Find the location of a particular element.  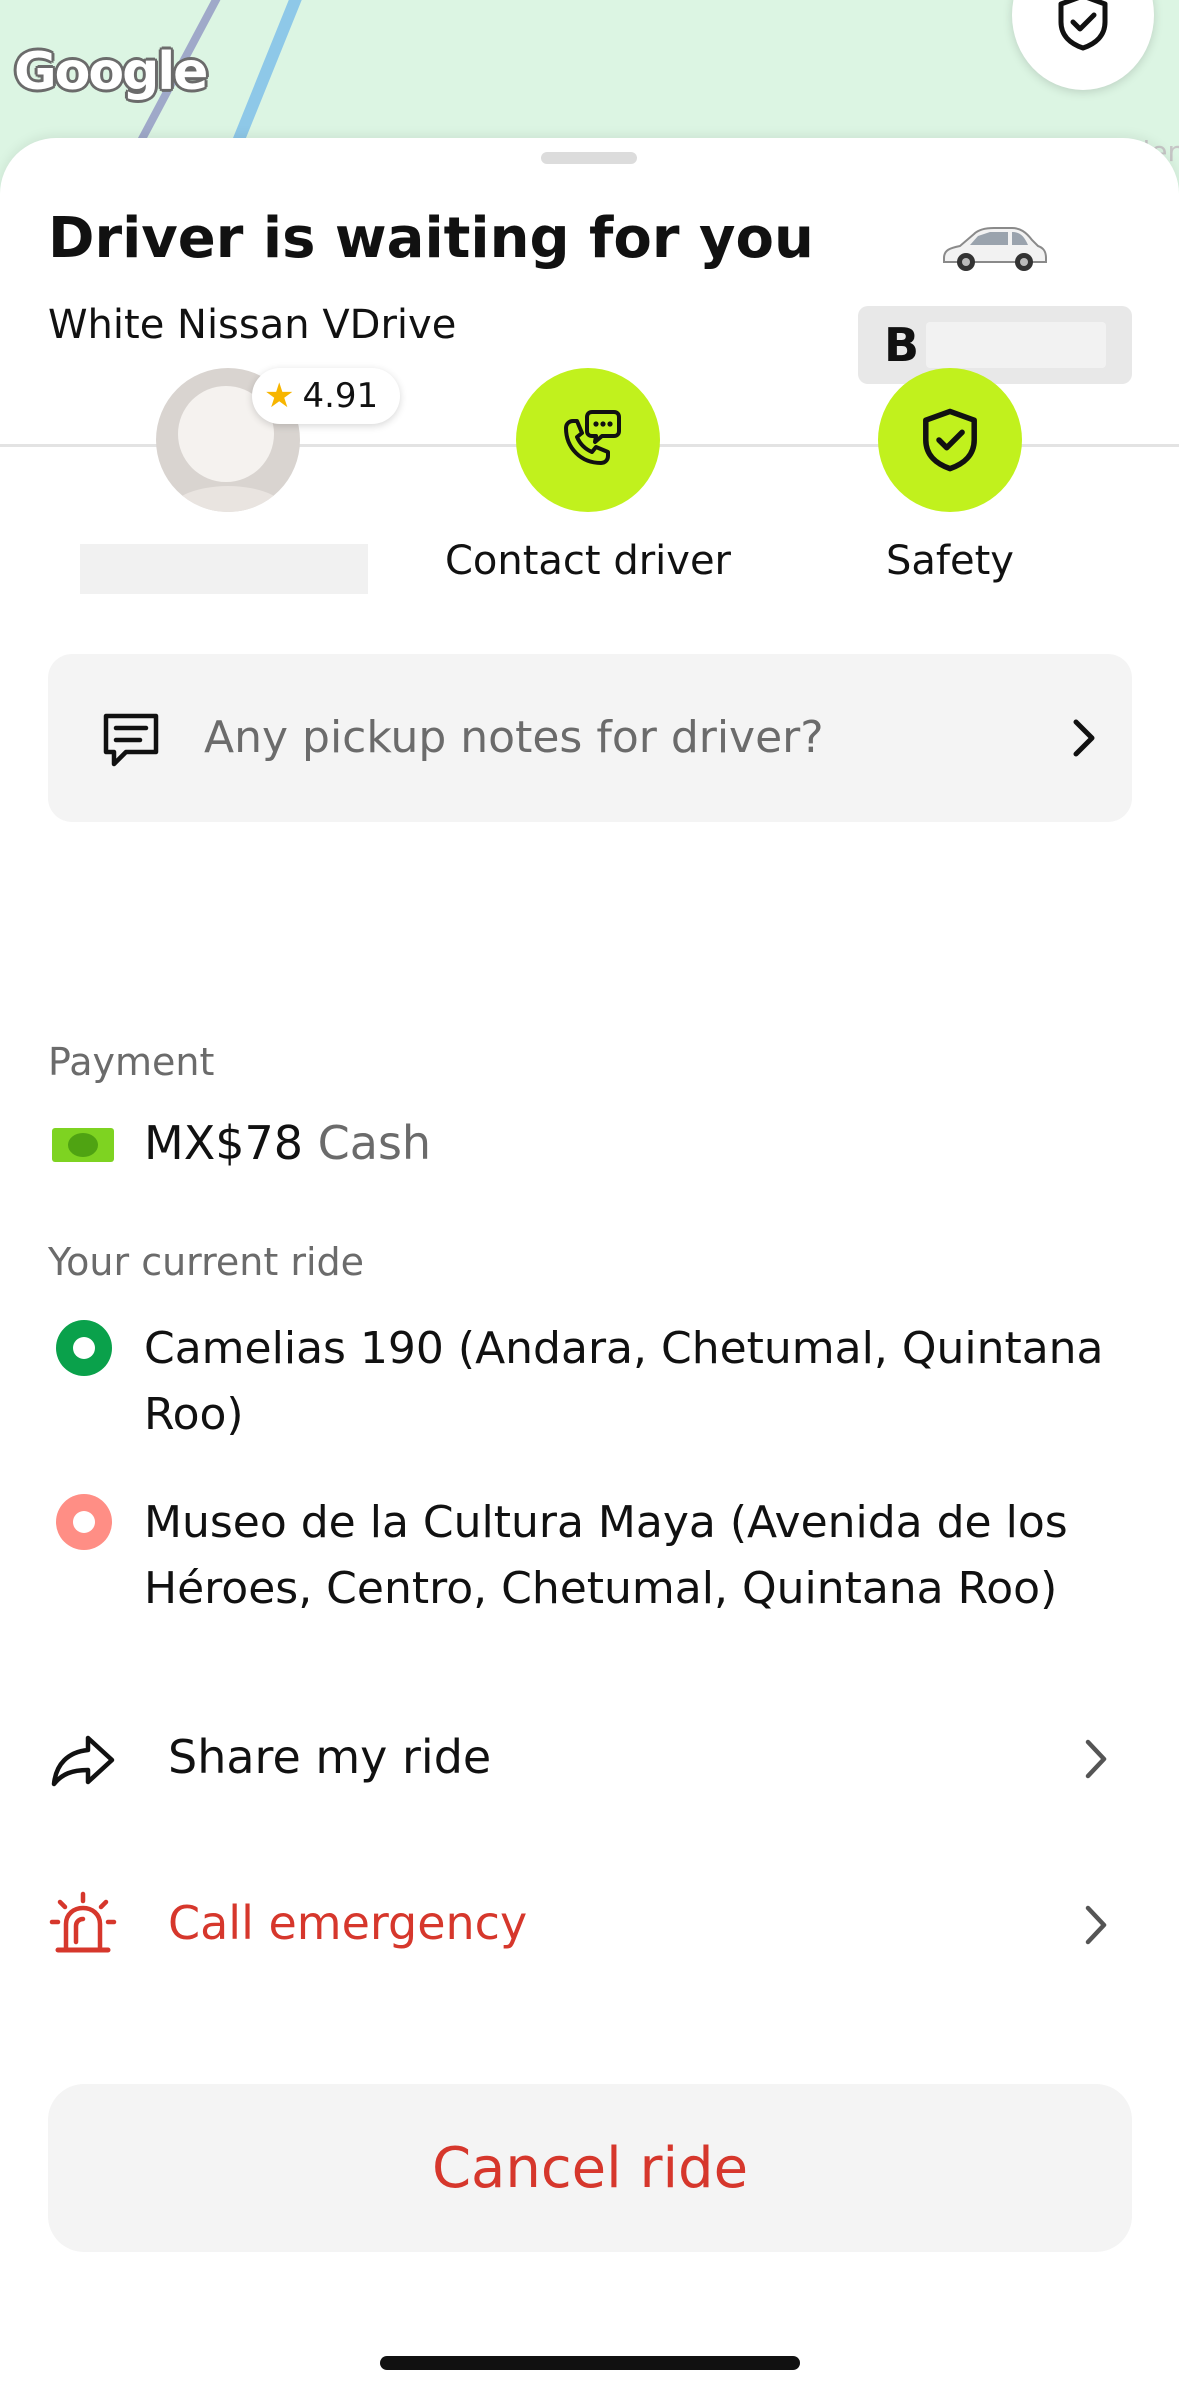

safety-label: Safety is located at coordinates (950, 561).